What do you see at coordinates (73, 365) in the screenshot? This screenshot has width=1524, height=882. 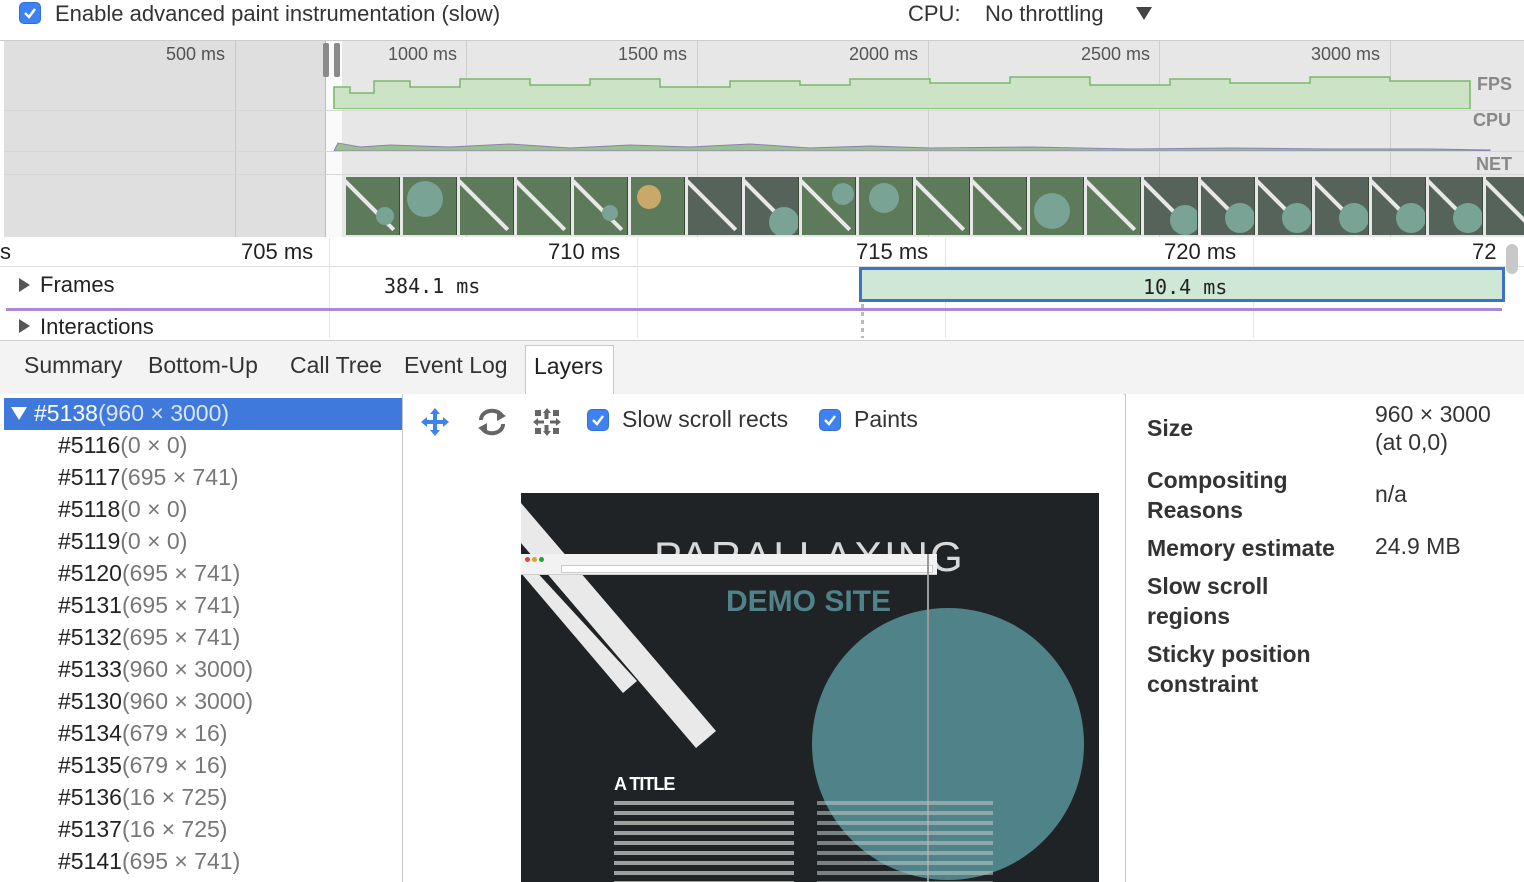 I see `tab-summary: Summary` at bounding box center [73, 365].